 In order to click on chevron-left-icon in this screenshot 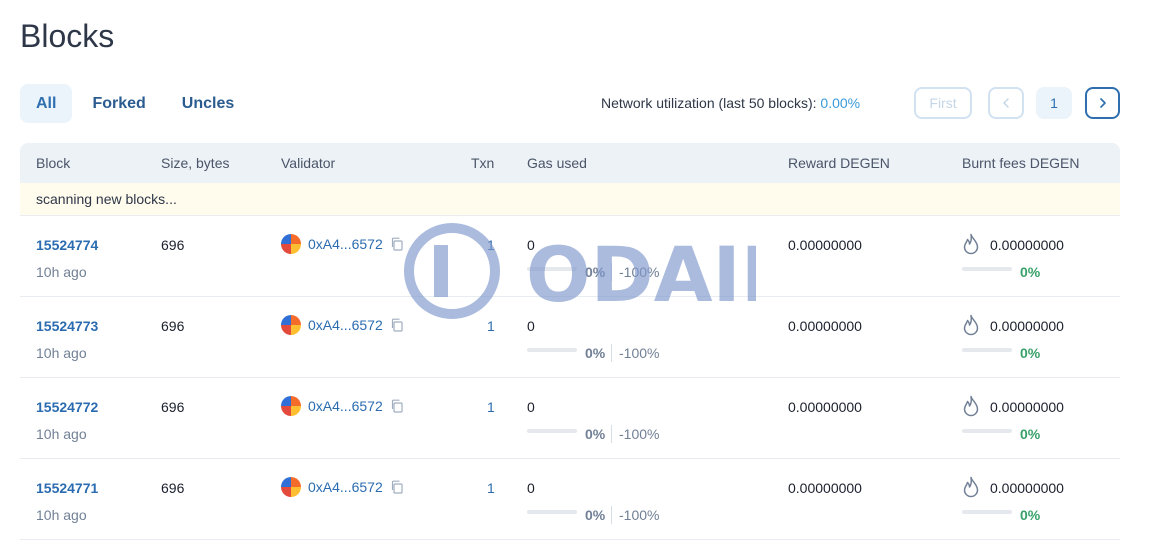, I will do `click(1006, 103)`.